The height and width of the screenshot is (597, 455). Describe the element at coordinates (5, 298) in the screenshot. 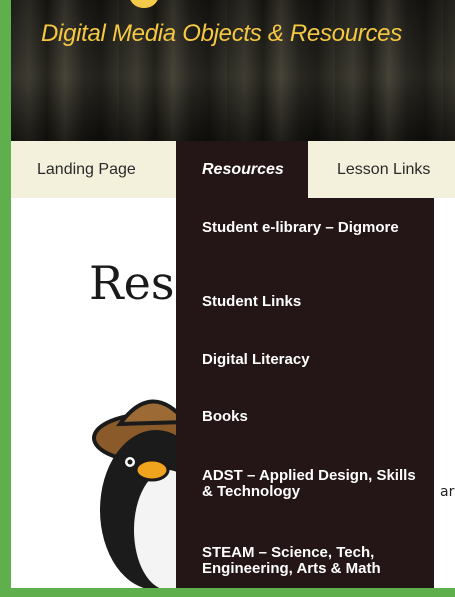

I see `page-frame-left` at that location.